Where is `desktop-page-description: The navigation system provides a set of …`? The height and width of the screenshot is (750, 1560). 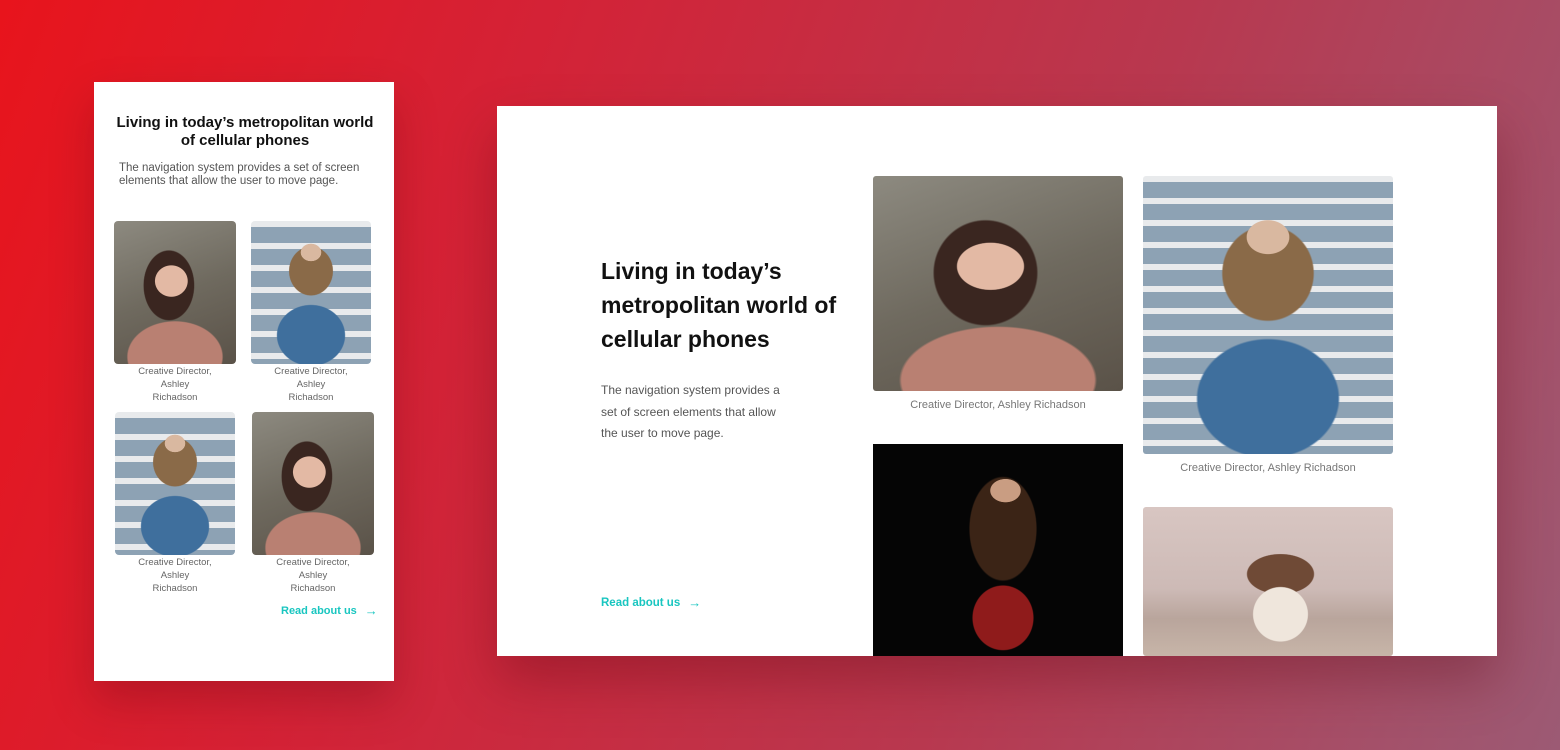 desktop-page-description: The navigation system provides a set of … is located at coordinates (690, 411).